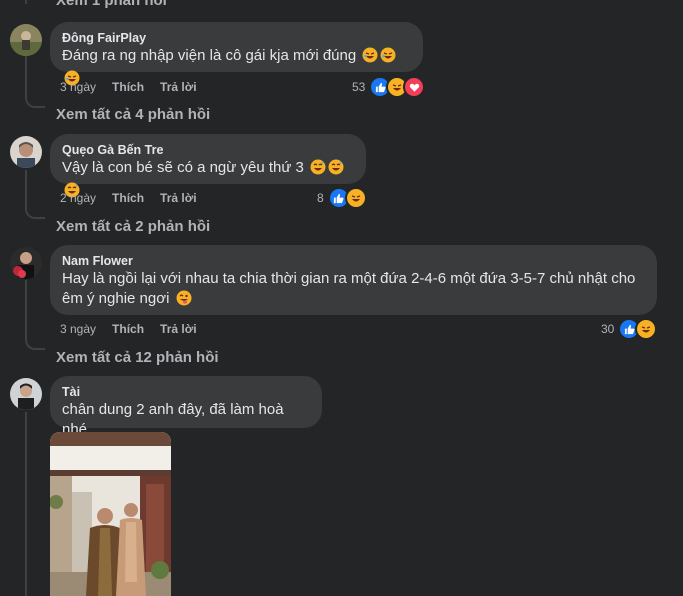  What do you see at coordinates (133, 226) in the screenshot?
I see `view-replies-link: Xem tất cả 2 phản hồi` at bounding box center [133, 226].